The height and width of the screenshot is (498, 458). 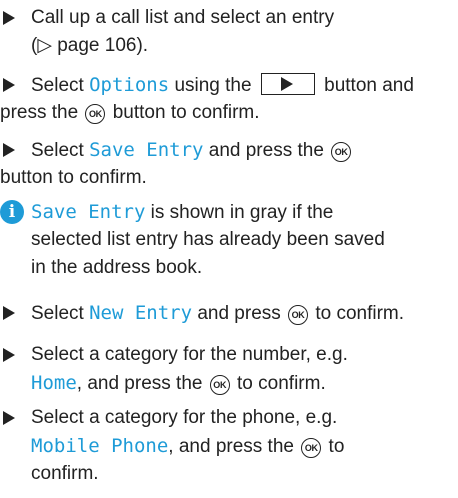 I want to click on step-2-text: press the, so click(x=39, y=112).